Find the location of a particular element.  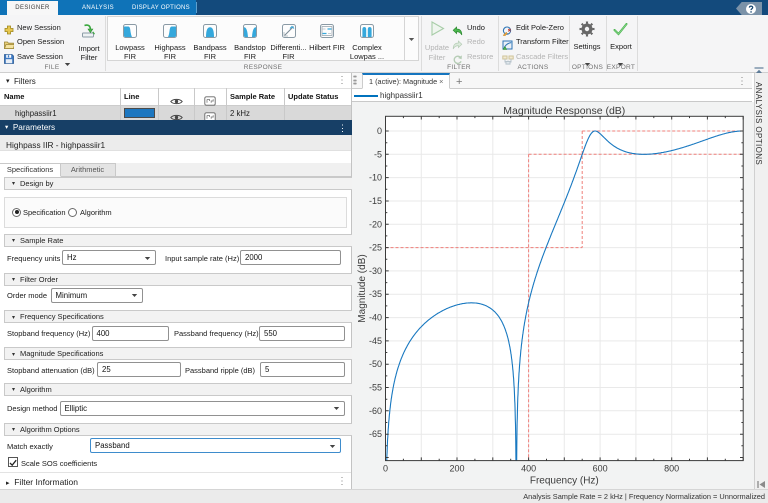

svg-text: -50 is located at coordinates (375, 364).